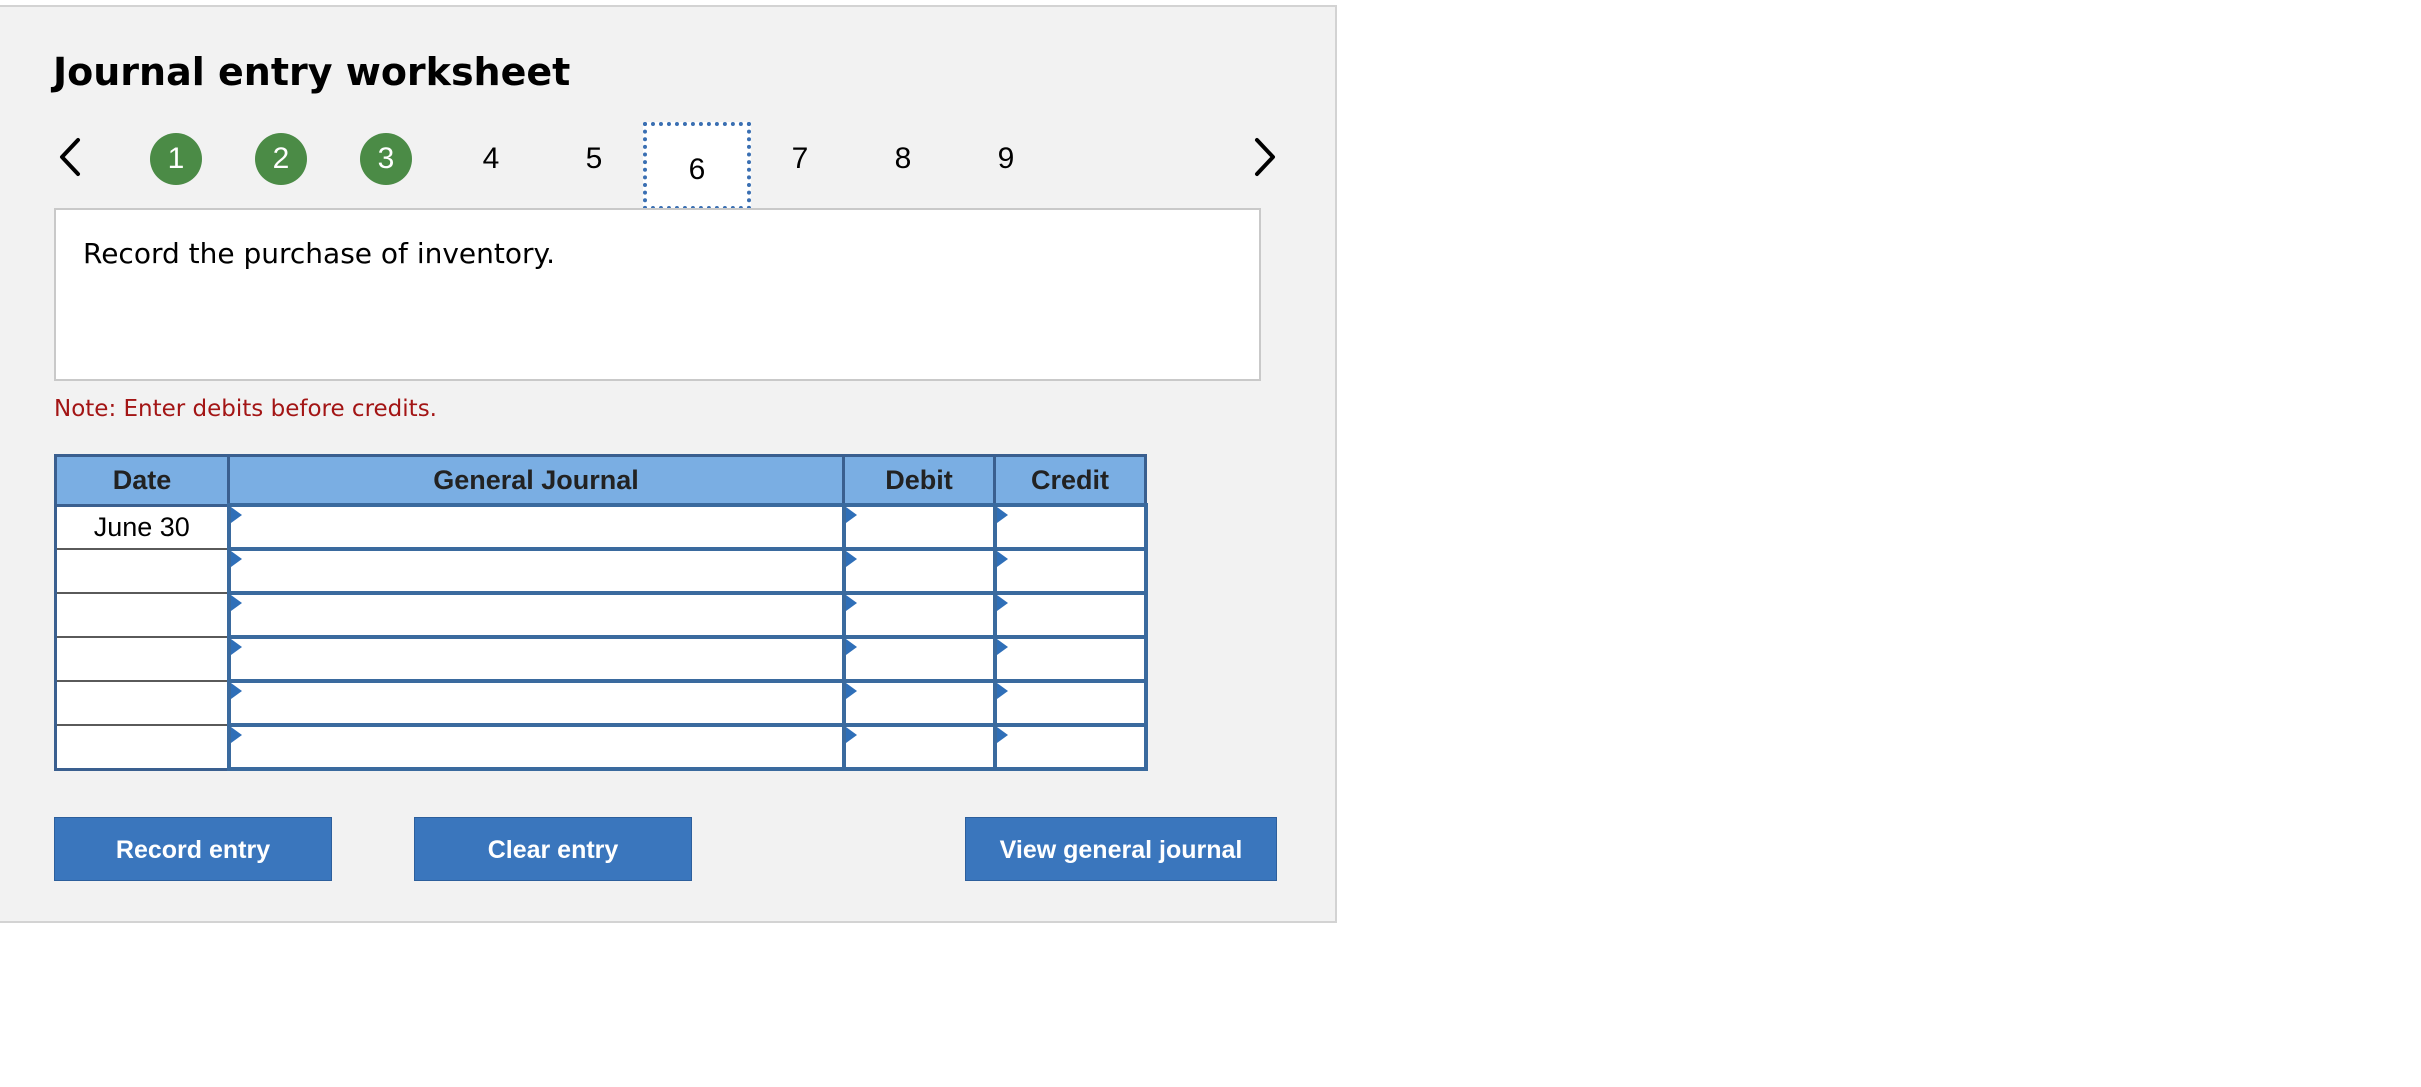 Image resolution: width=2421 pixels, height=1087 pixels. I want to click on page-title: Journal entry worksheet, so click(312, 72).